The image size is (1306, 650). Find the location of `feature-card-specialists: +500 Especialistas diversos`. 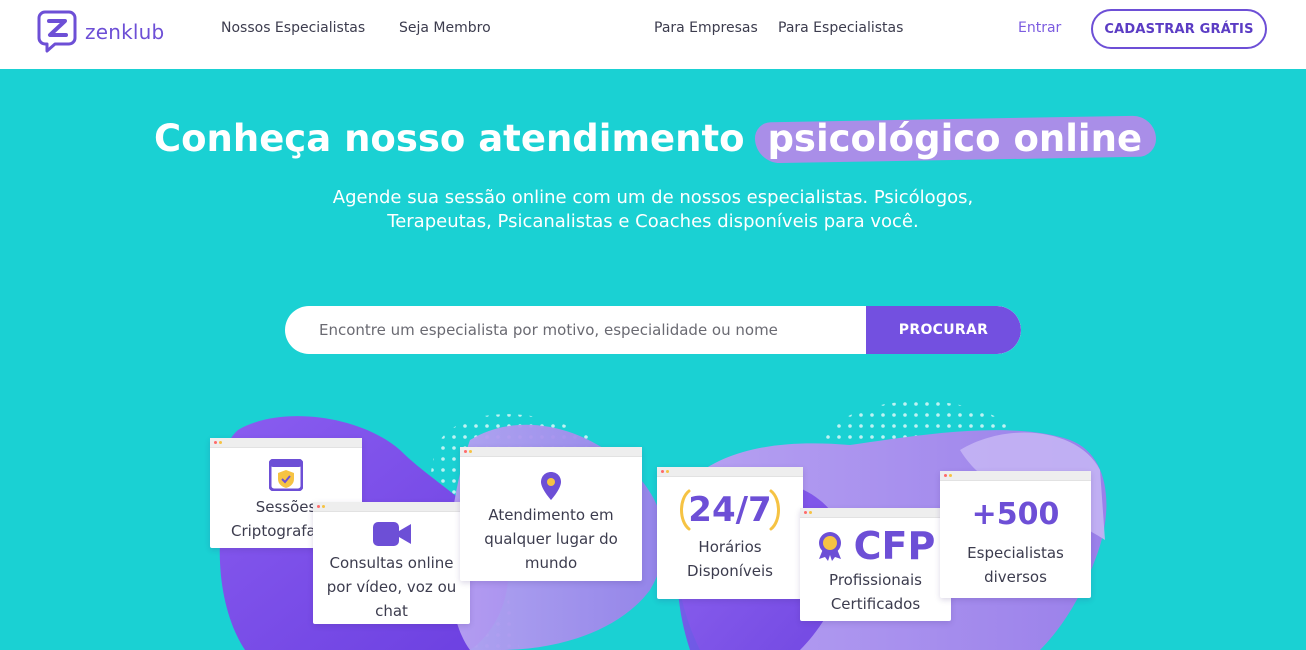

feature-card-specialists: +500 Especialistas diversos is located at coordinates (1015, 534).